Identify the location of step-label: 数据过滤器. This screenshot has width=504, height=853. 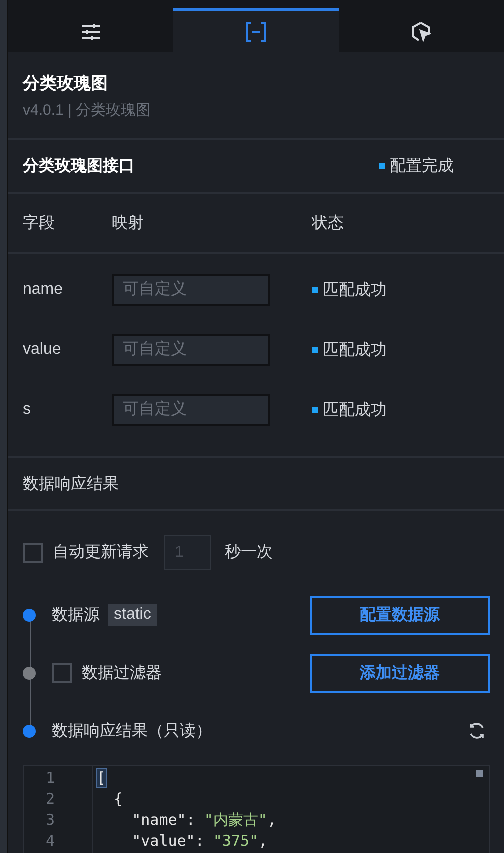
(122, 674).